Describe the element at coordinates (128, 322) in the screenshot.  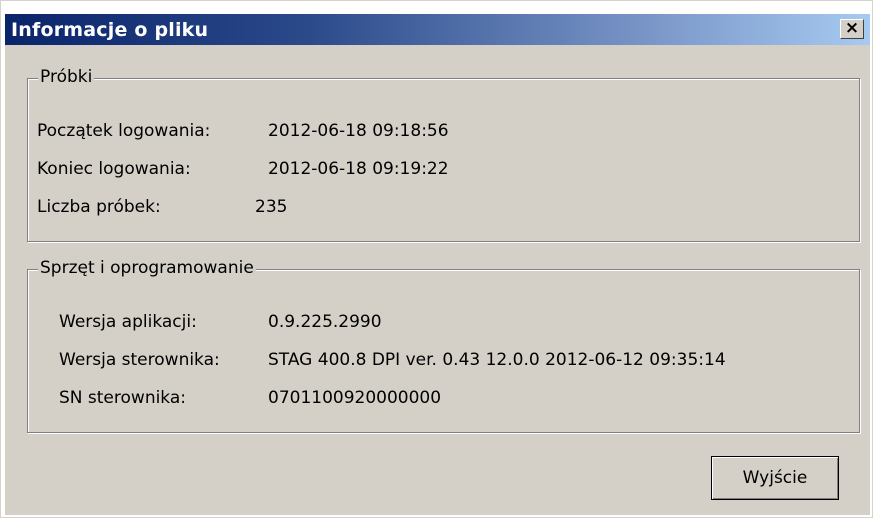
I see `label-app-version: Wersja aplikacji:` at that location.